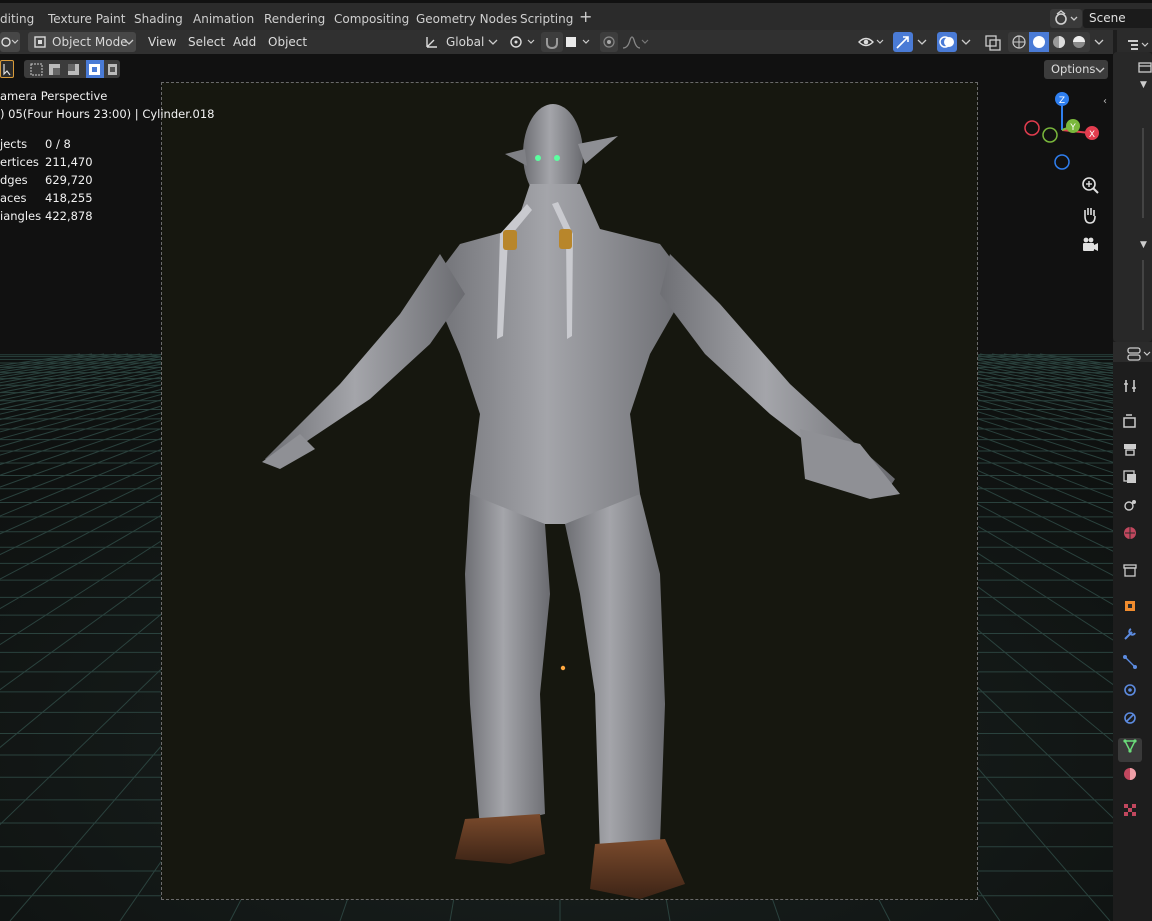 Image resolution: width=1152 pixels, height=921 pixels. Describe the element at coordinates (1130, 638) in the screenshot. I see `modifier-properties-icon` at that location.